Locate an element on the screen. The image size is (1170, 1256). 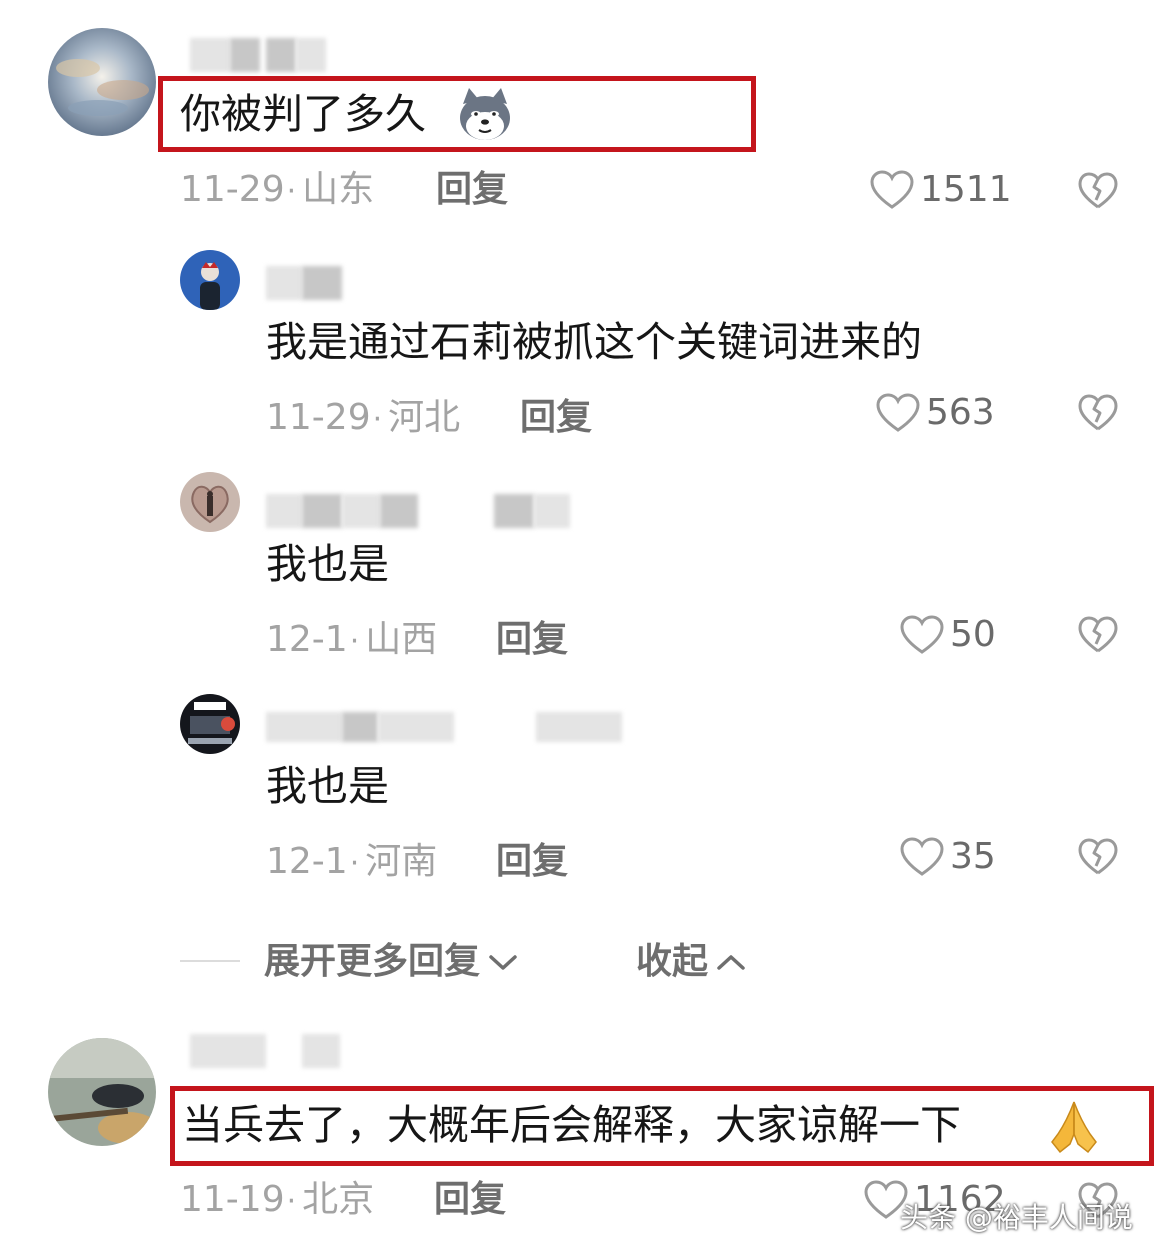
chevron-up-icon is located at coordinates (731, 962).